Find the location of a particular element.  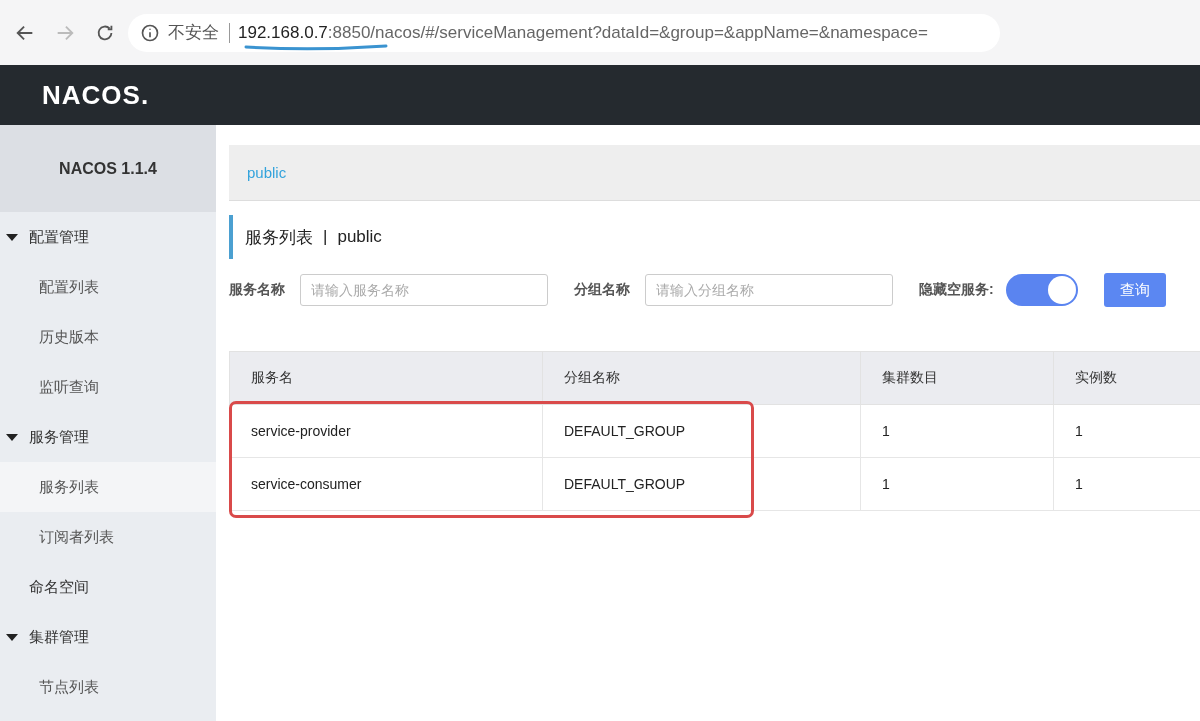

url-host: 192.168.0.7 is located at coordinates (283, 32).